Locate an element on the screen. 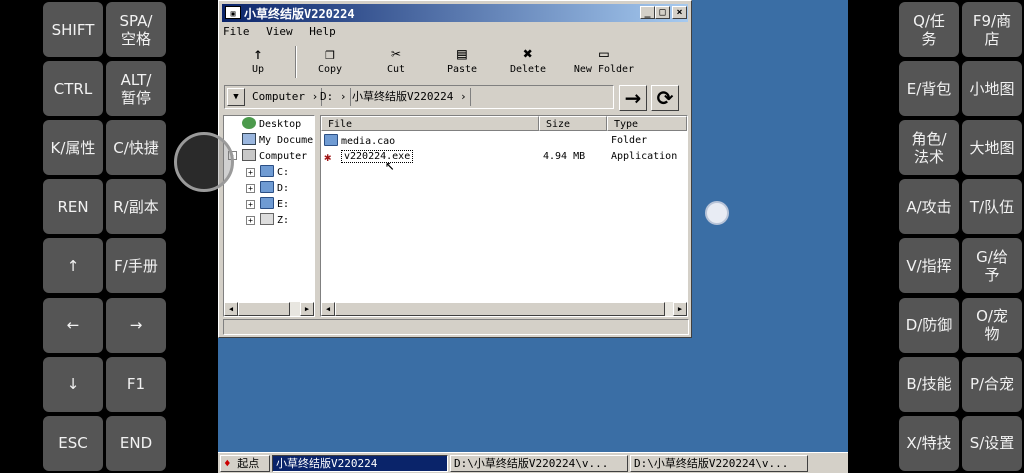  up-label: Up is located at coordinates (258, 69).